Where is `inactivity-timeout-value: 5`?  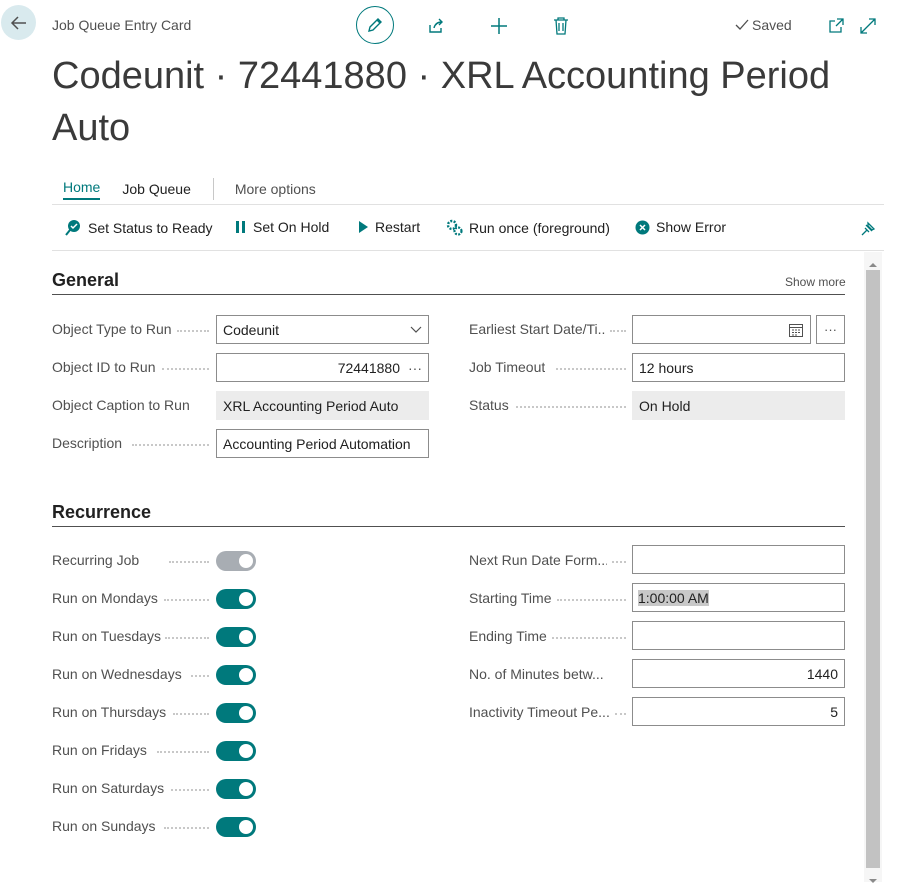
inactivity-timeout-value: 5 is located at coordinates (834, 711).